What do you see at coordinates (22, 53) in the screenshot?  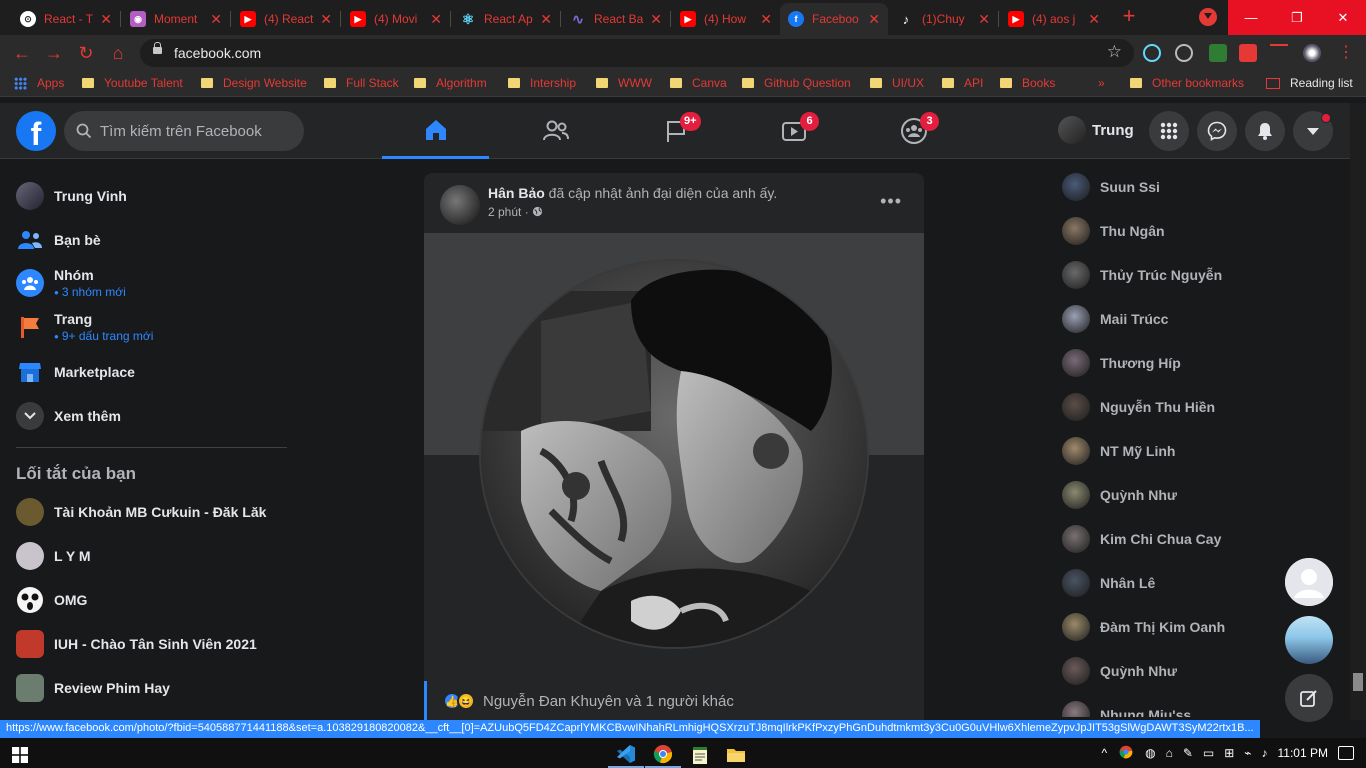 I see `back-button: ←` at bounding box center [22, 53].